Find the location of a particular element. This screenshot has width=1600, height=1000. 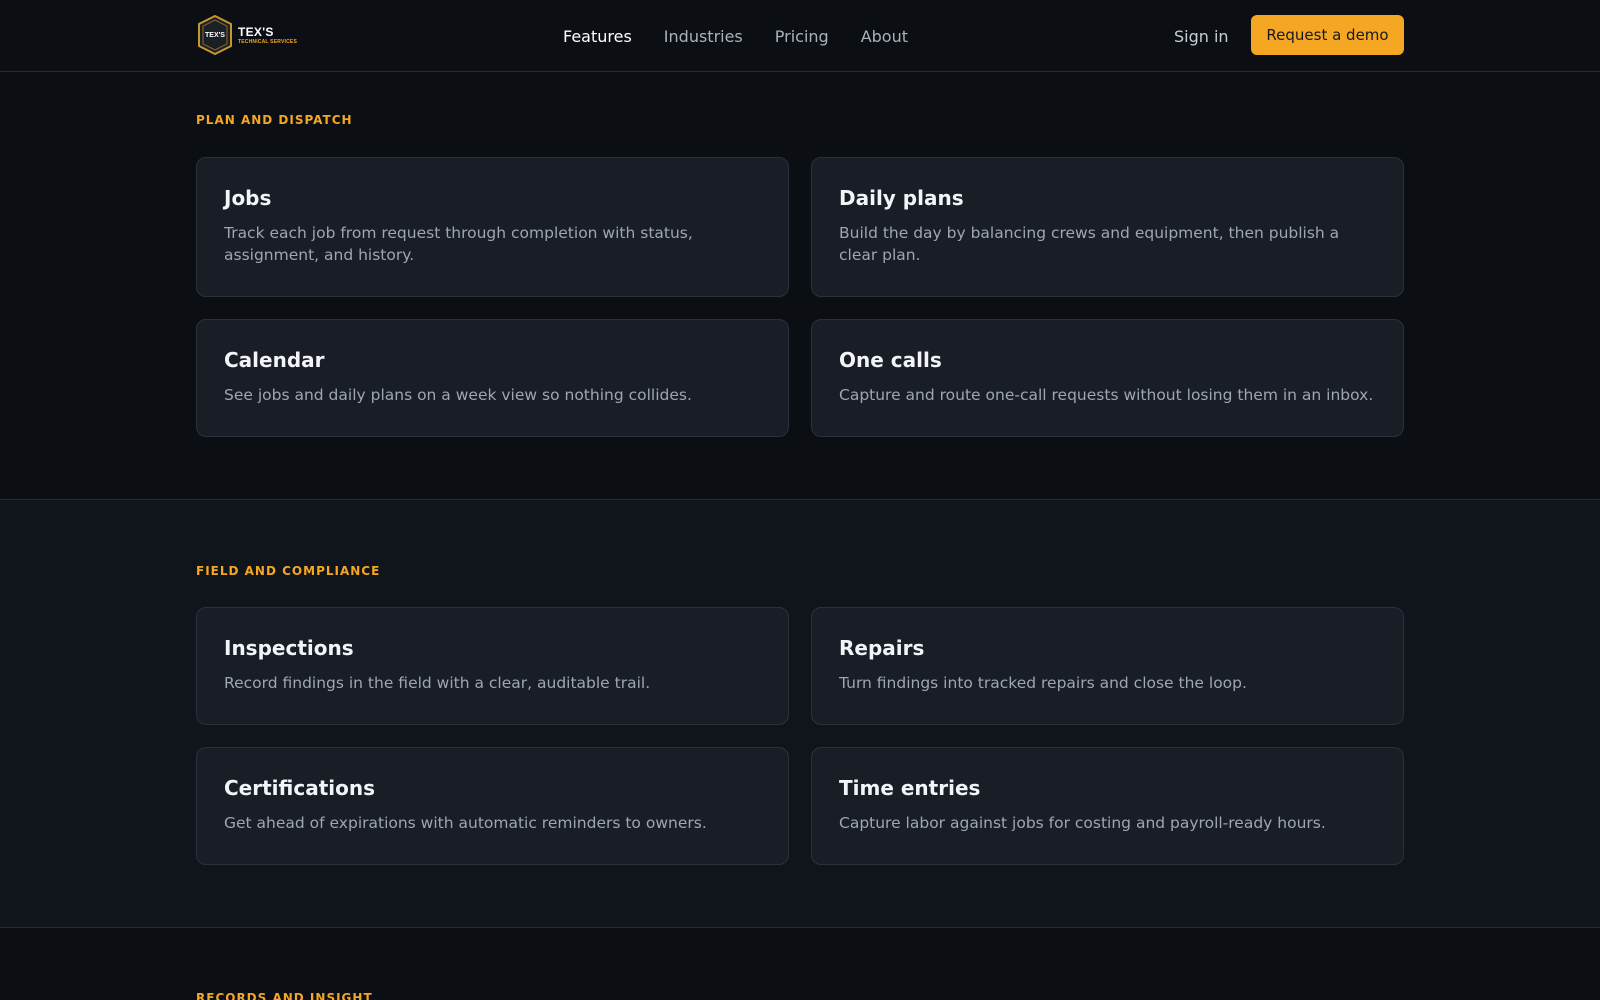

brand-tagline: TECHNICAL SERVICES is located at coordinates (267, 41).